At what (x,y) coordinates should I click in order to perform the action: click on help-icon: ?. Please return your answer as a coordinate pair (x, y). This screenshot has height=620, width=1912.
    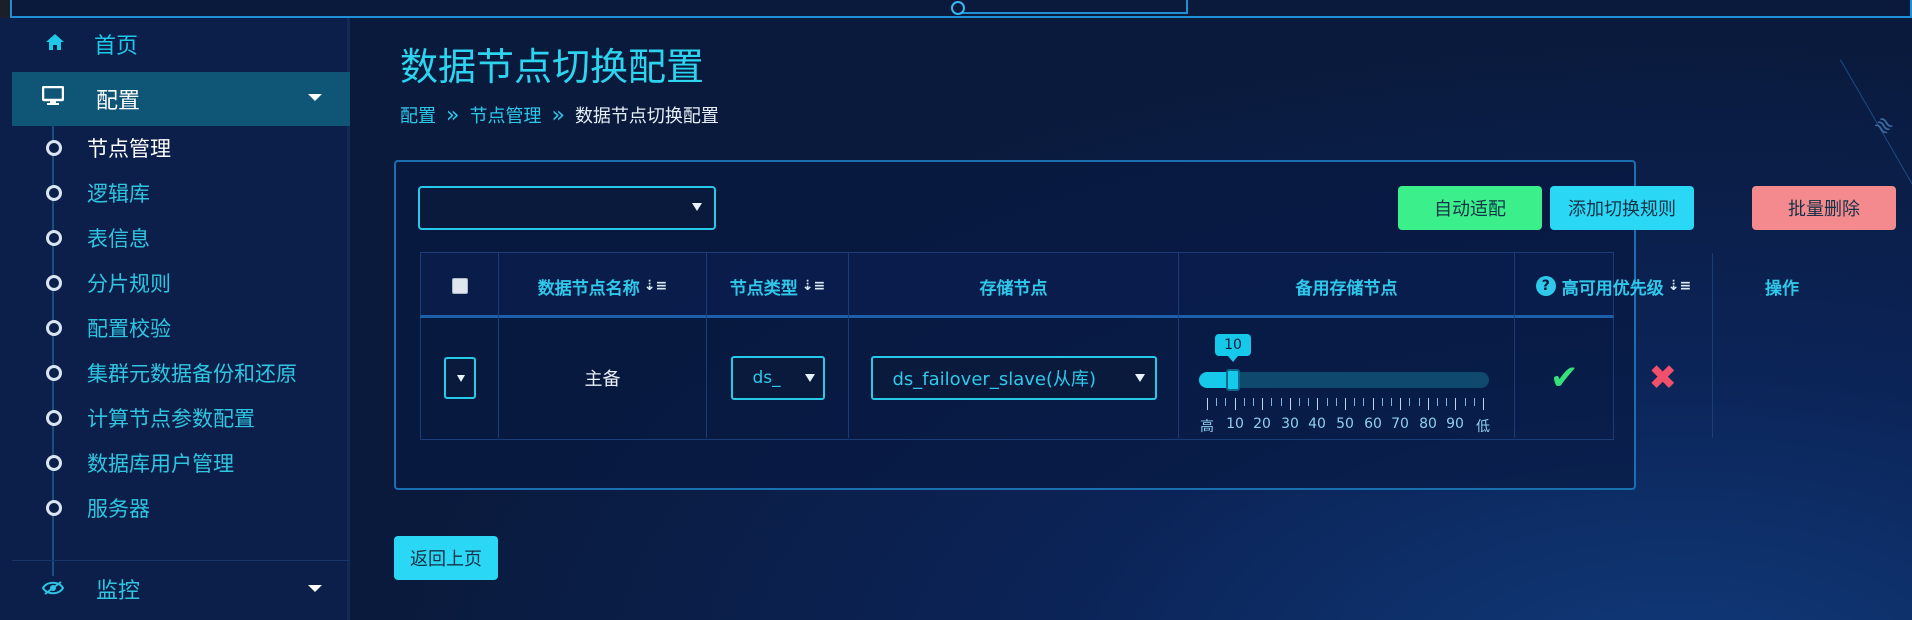
    Looking at the image, I should click on (1545, 286).